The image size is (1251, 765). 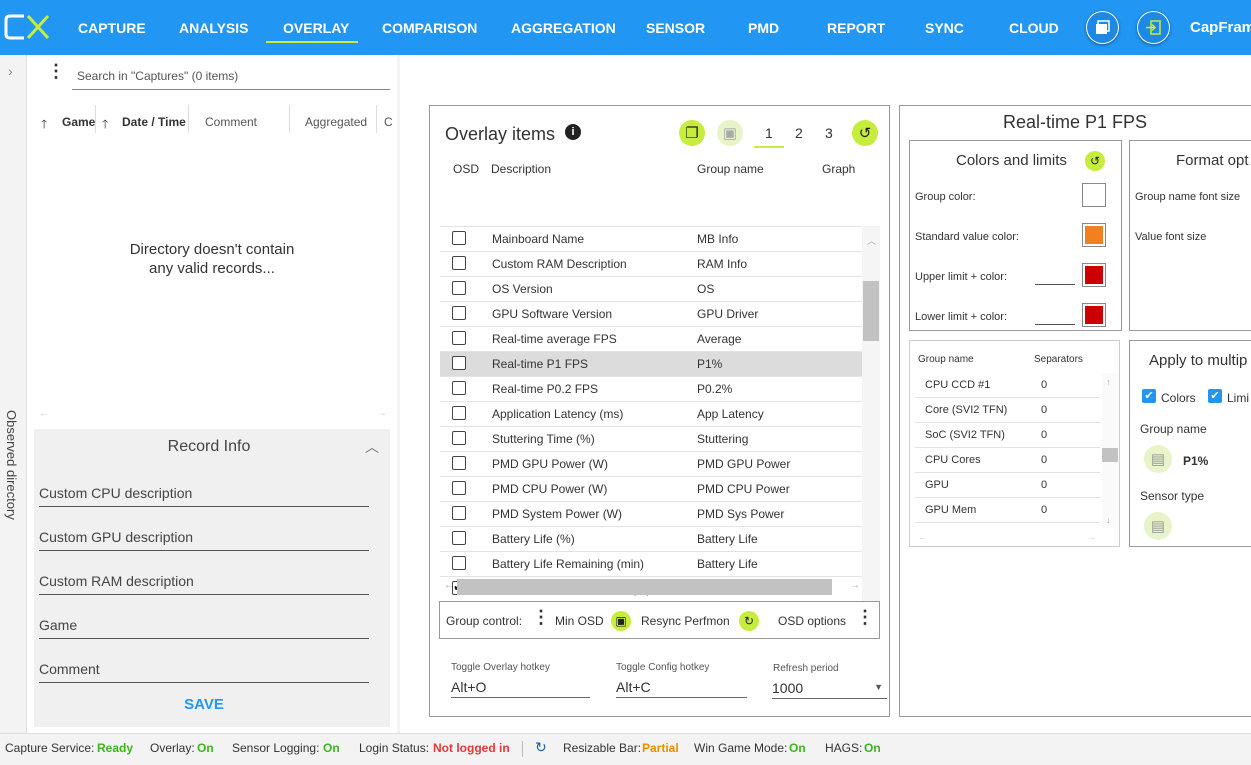 I want to click on refresh-period-select: 1000 ▼, so click(x=829, y=688).